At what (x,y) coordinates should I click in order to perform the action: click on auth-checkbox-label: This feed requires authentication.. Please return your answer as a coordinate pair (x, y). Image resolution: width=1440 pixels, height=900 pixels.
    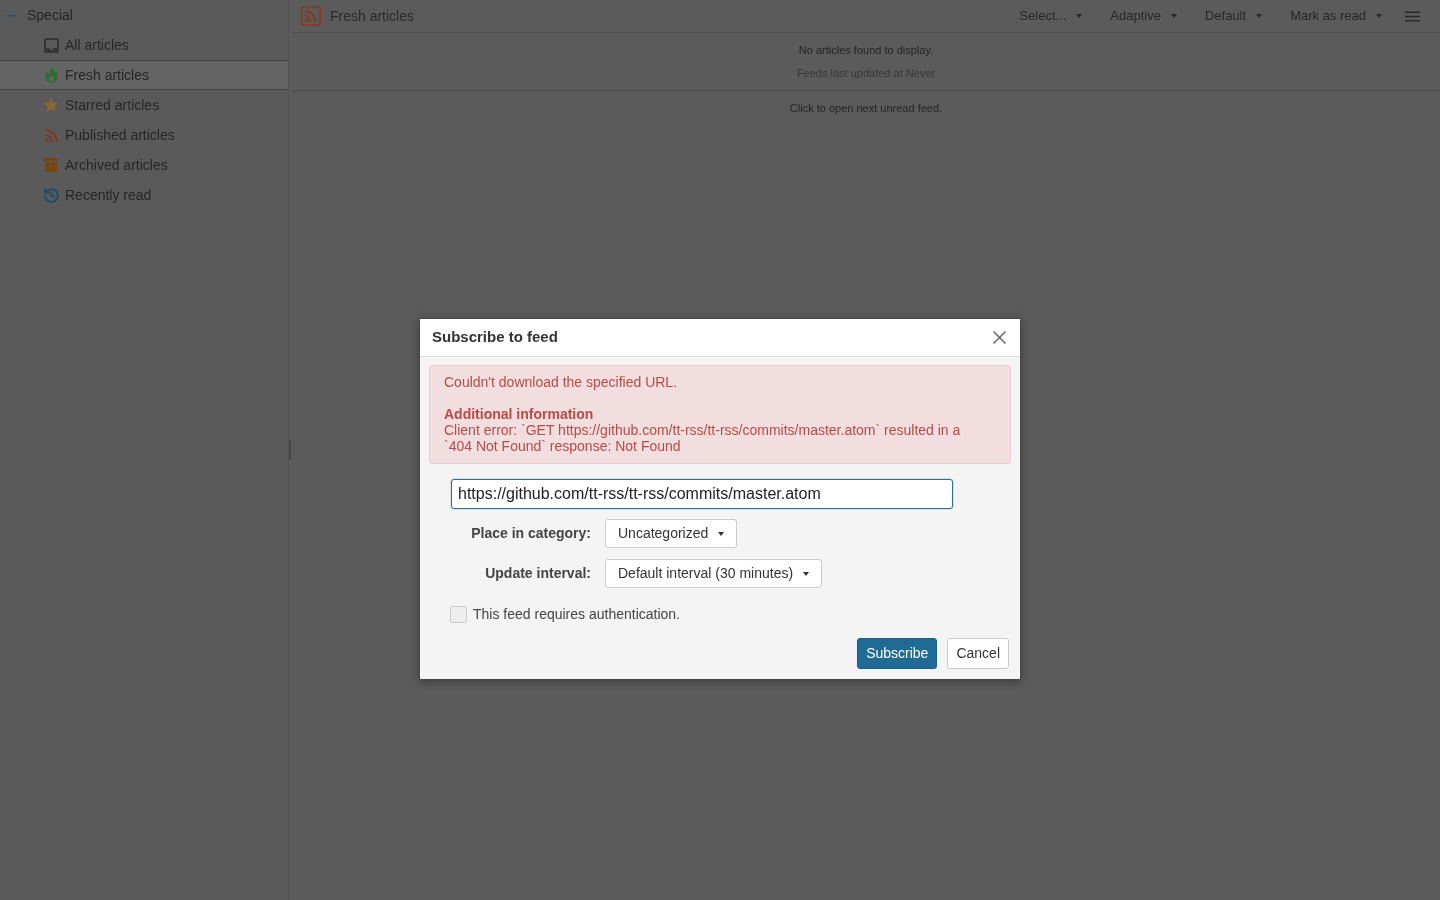
    Looking at the image, I should click on (576, 614).